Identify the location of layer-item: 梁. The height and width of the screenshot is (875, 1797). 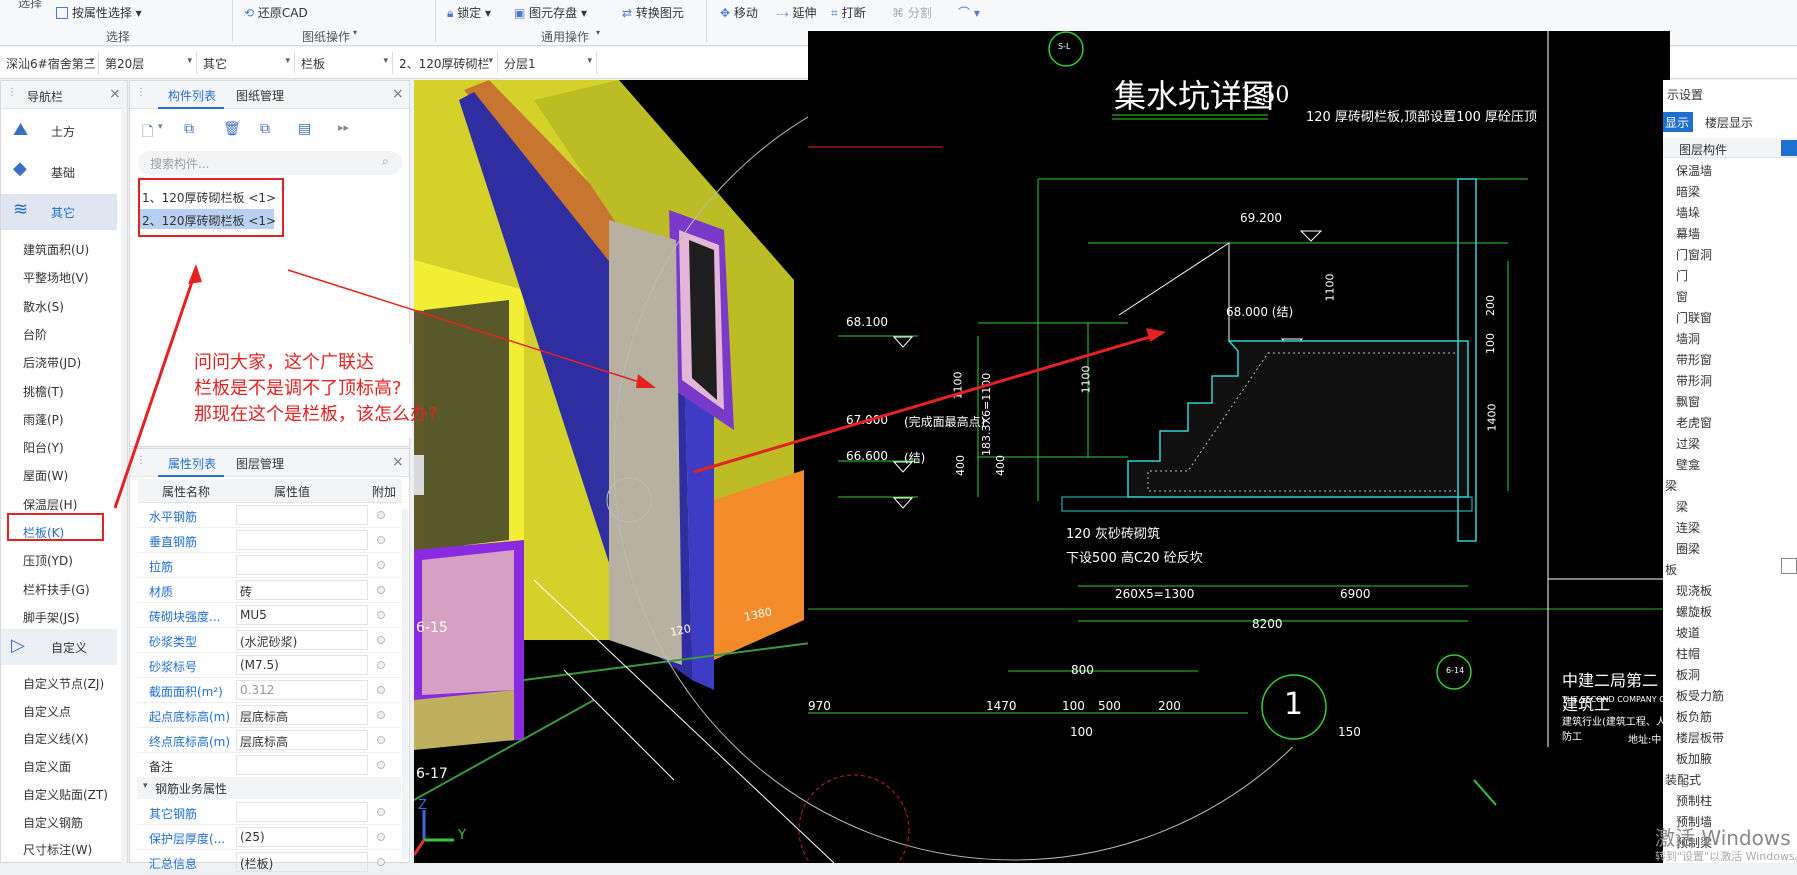
(1682, 506).